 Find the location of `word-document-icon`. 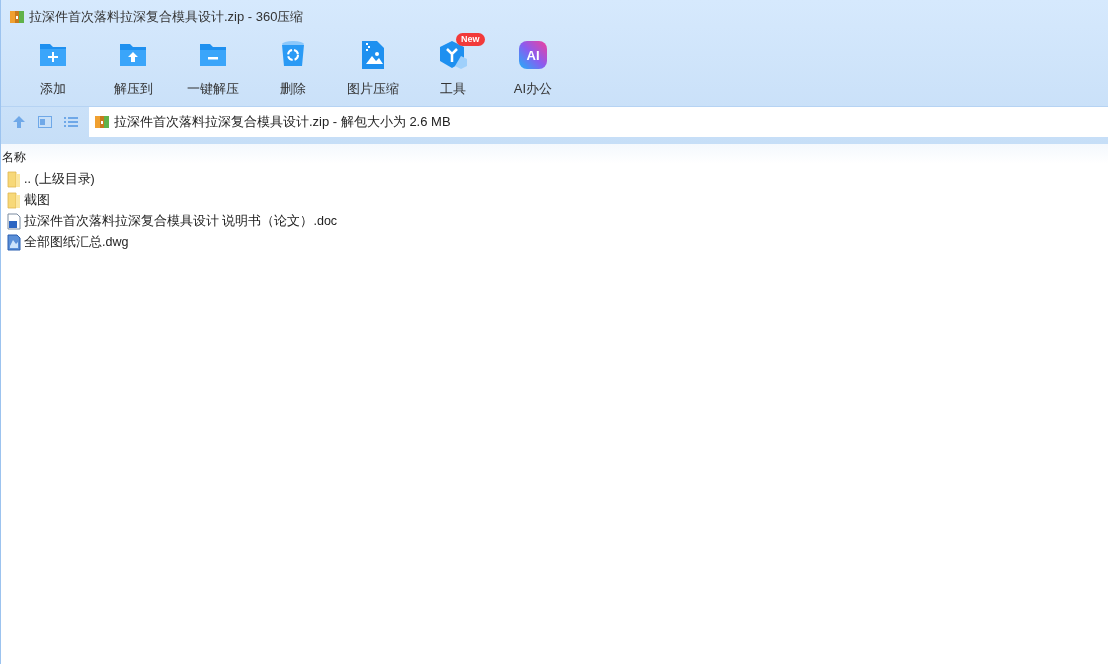

word-document-icon is located at coordinates (14, 221).